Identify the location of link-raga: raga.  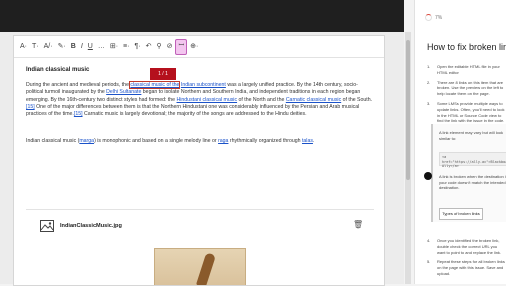
(223, 141).